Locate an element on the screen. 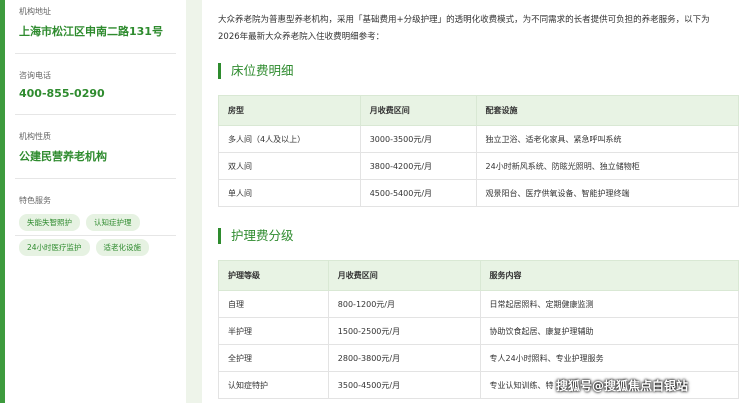 This screenshot has height=403, width=740. nature-value: 公建民营养老机构 is located at coordinates (63, 156).